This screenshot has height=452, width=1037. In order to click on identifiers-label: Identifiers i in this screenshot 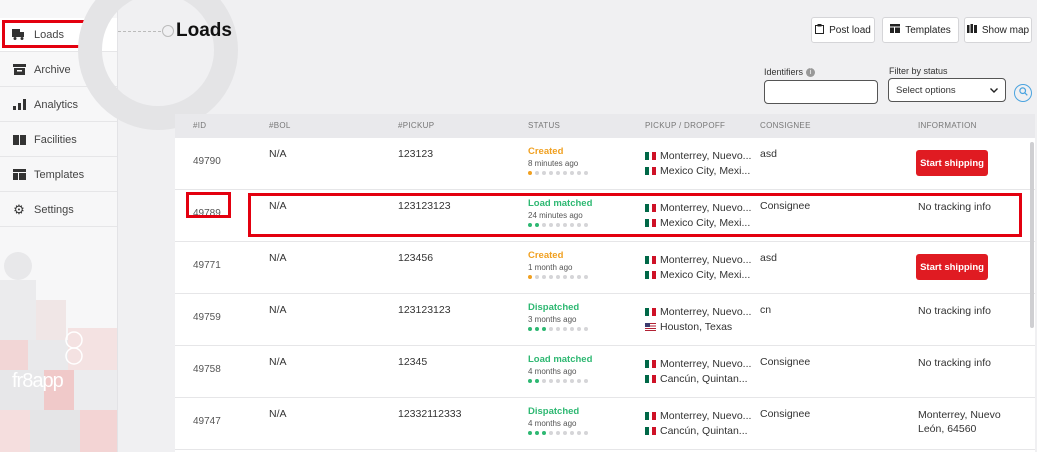, I will do `click(790, 72)`.